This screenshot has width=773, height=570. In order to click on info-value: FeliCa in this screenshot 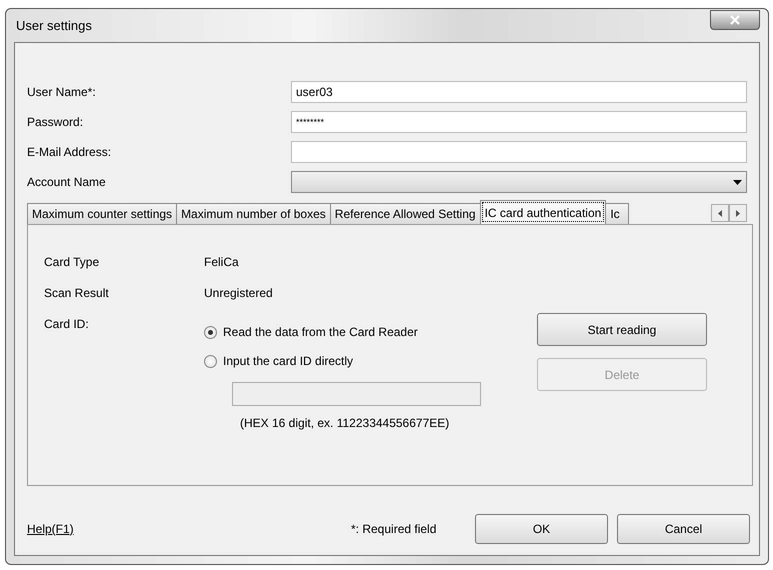, I will do `click(221, 263)`.